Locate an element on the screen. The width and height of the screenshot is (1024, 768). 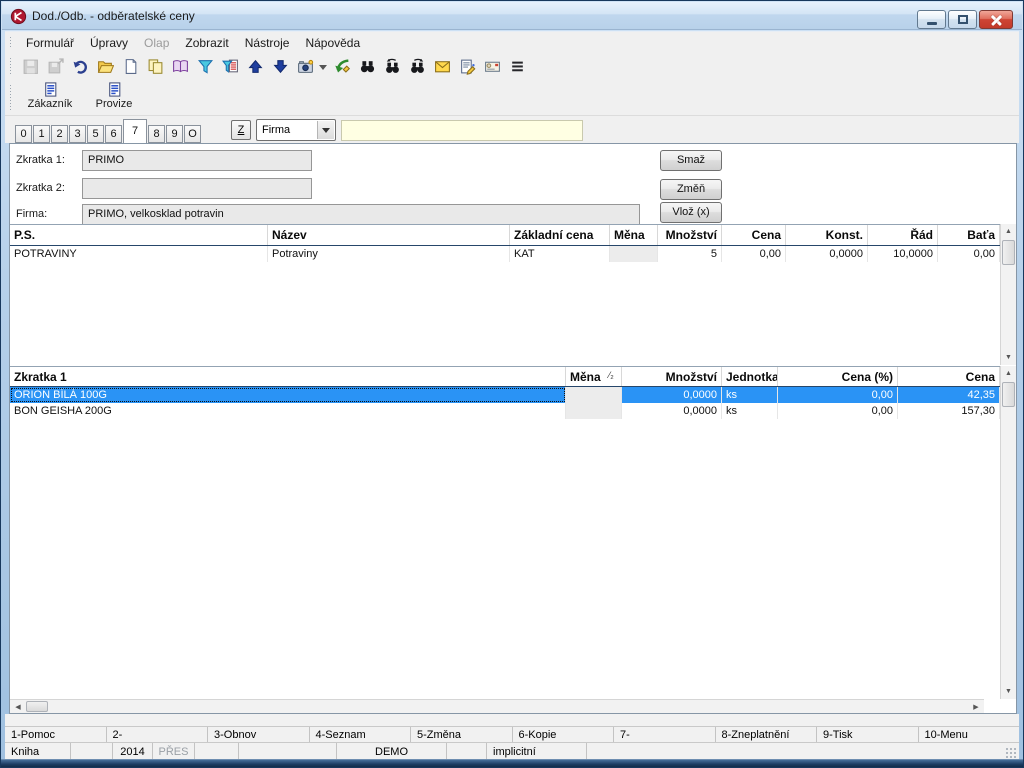
search-input is located at coordinates (462, 130).